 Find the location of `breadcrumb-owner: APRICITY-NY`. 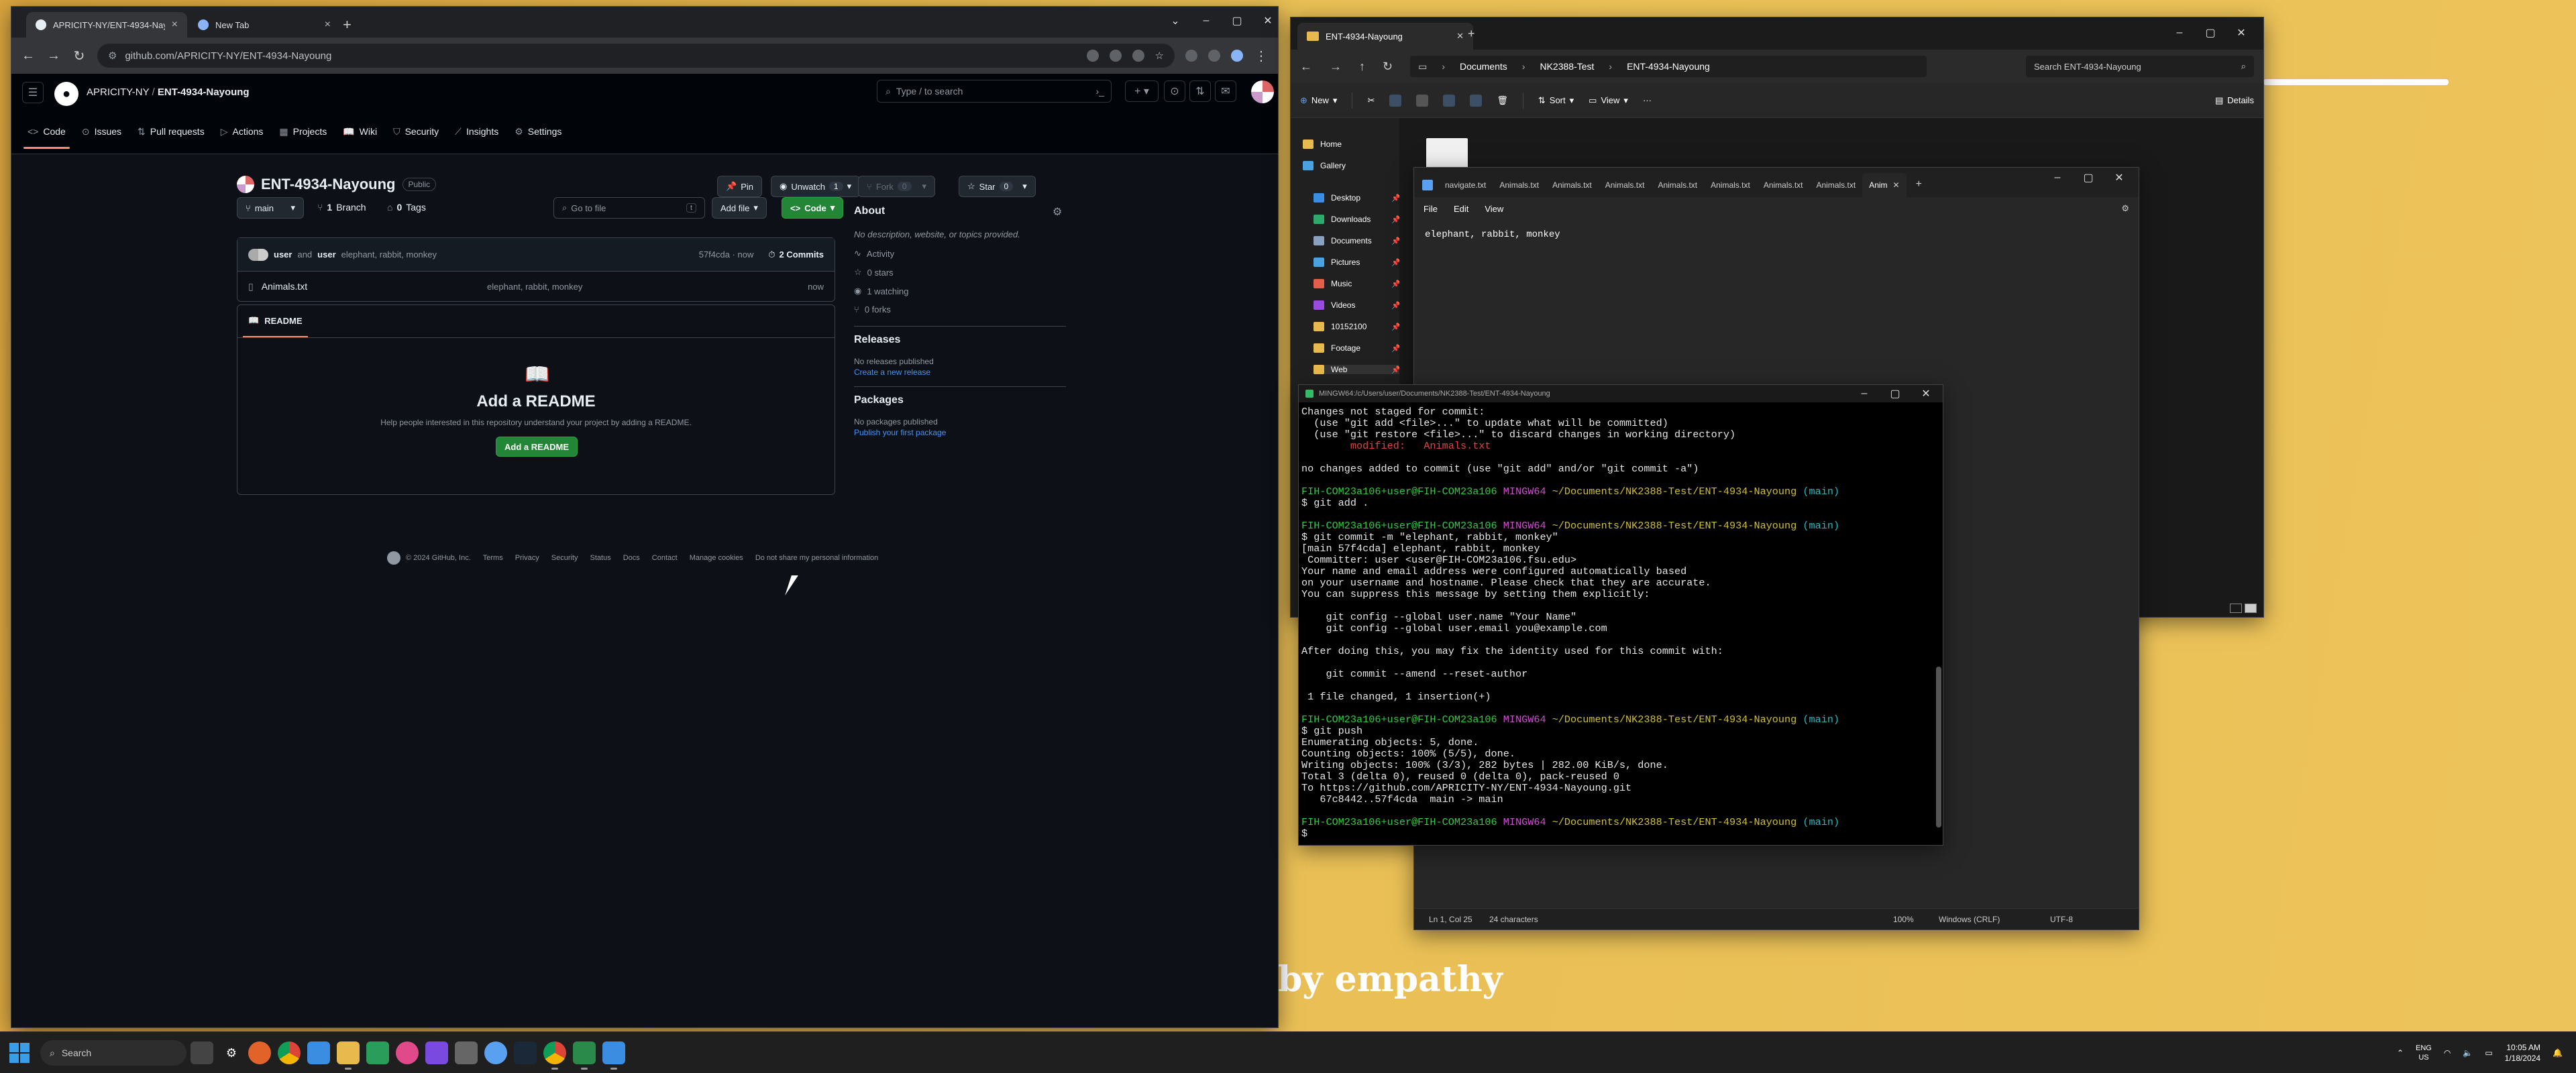

breadcrumb-owner: APRICITY-NY is located at coordinates (118, 92).